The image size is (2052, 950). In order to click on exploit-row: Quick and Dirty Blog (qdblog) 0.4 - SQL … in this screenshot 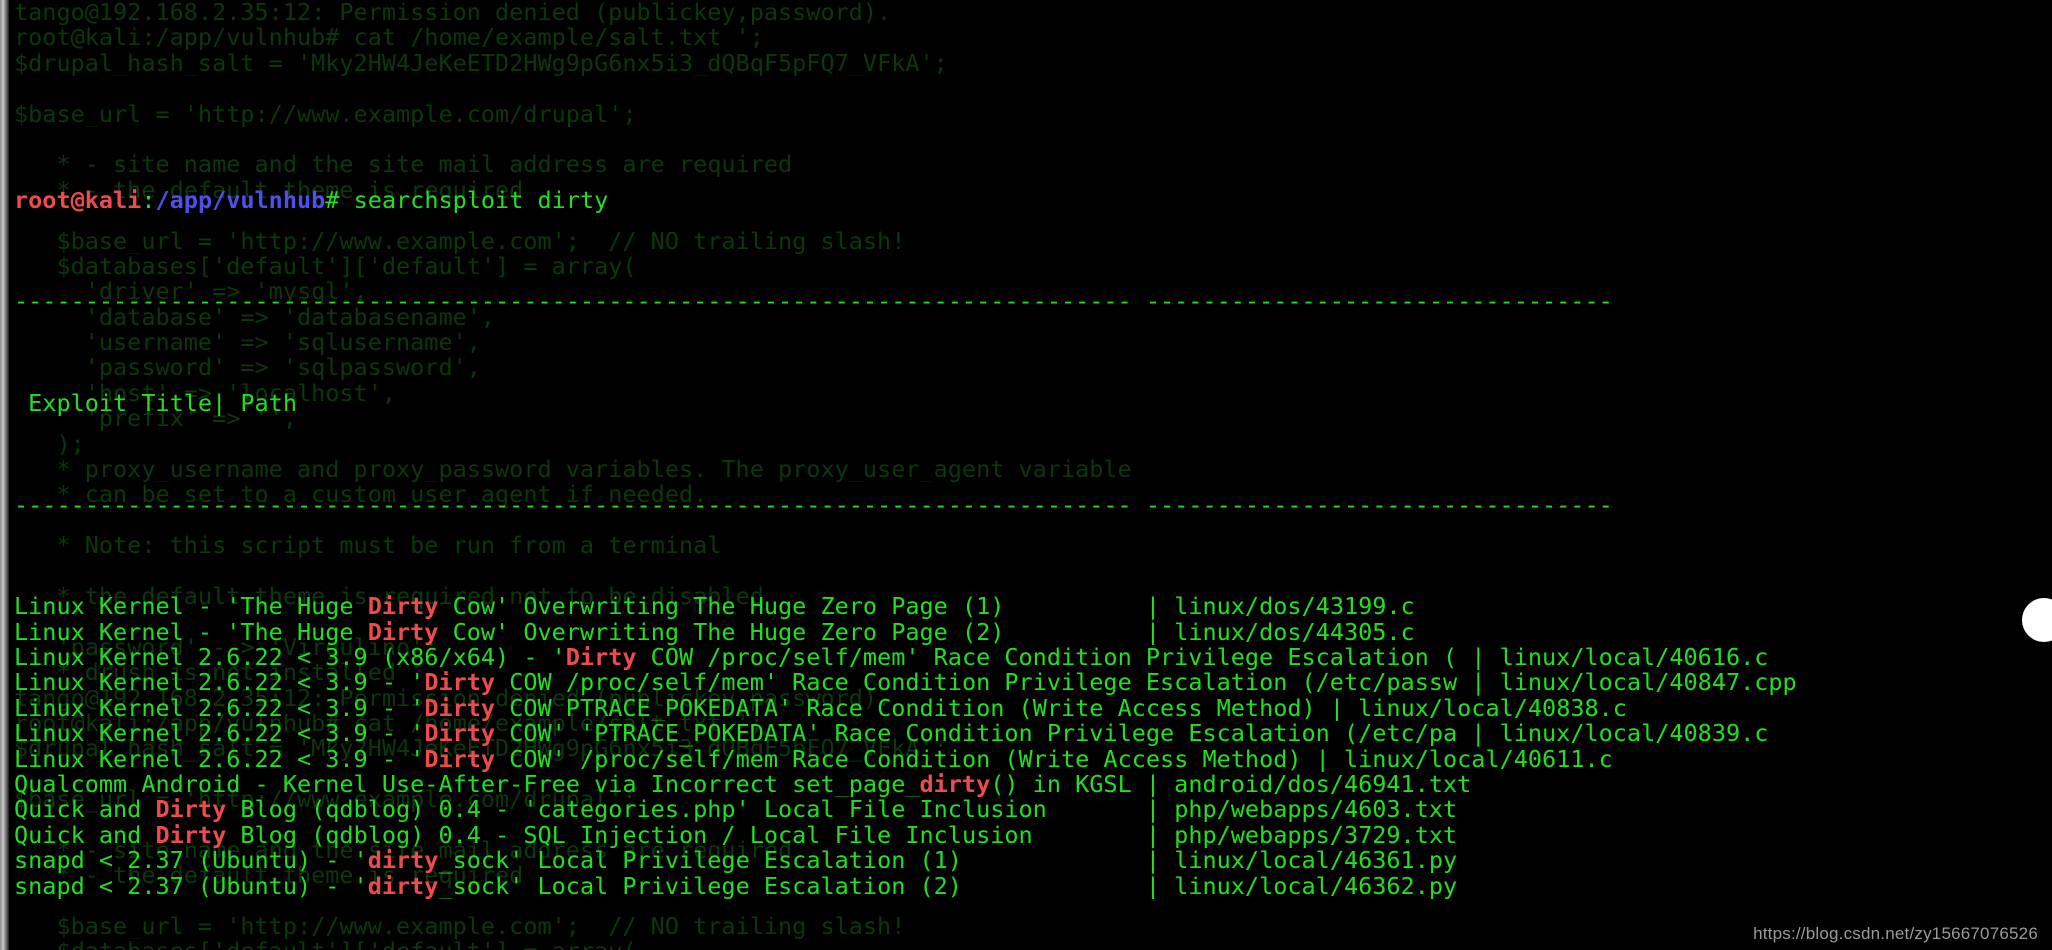, I will do `click(1033, 835)`.